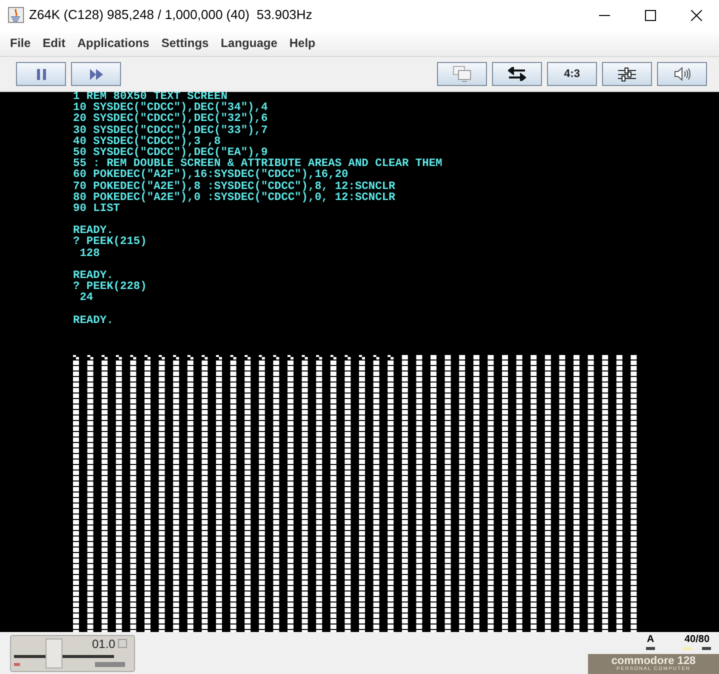 The height and width of the screenshot is (674, 719). Describe the element at coordinates (171, 120) in the screenshot. I see `basic-code-line: 20 SYSDEC("CDCC"),DEC("32"),6` at that location.